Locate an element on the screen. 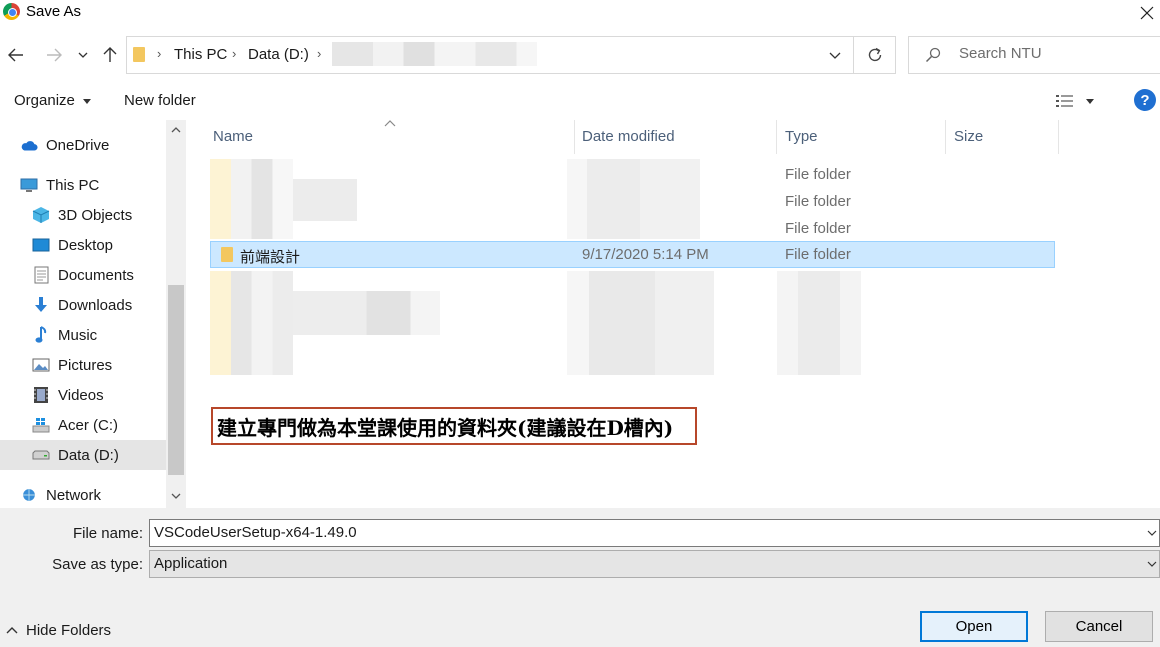  table-row-selected: 前端設計 9/17/2020 5:14 PM File folder is located at coordinates (632, 254).